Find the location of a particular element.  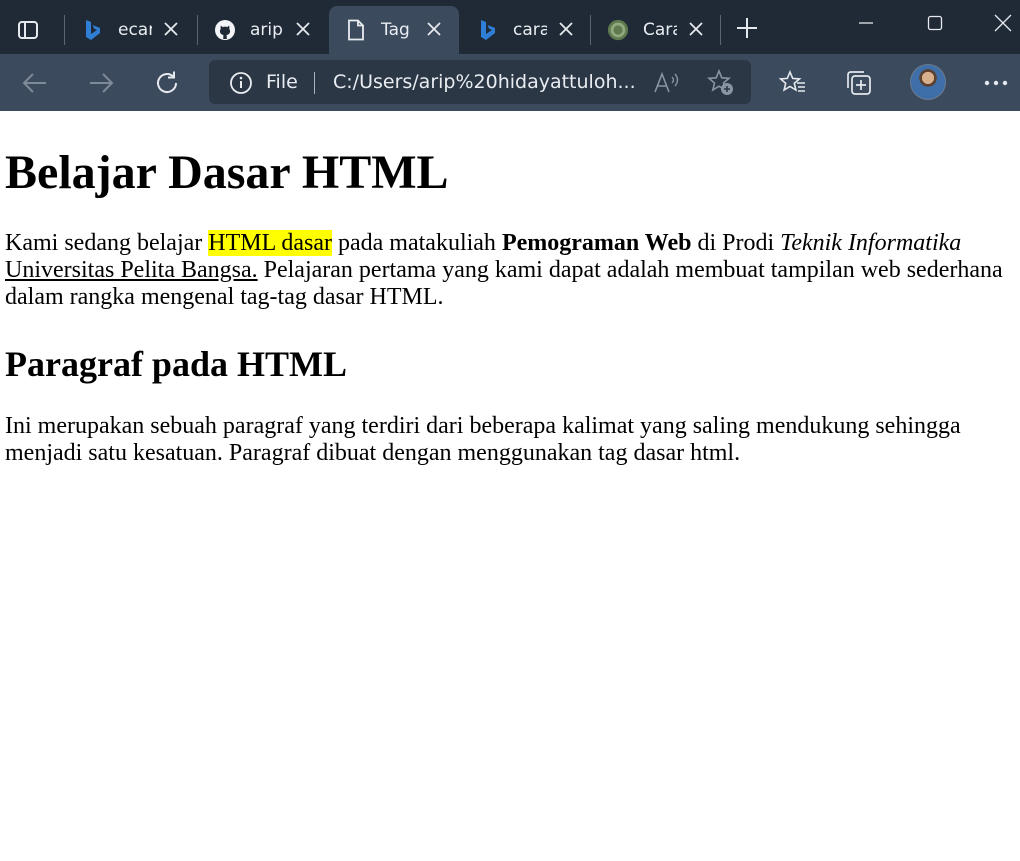

back-button is located at coordinates (35, 83).